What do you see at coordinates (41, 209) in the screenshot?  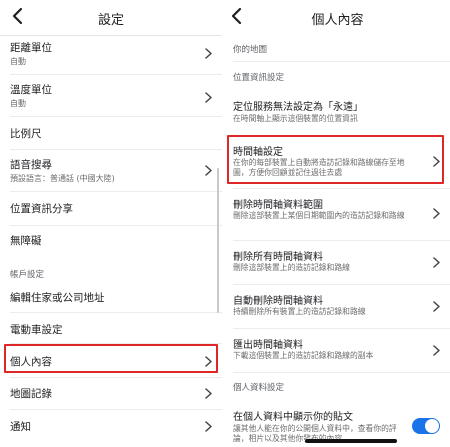 I see `item-label: 位置資訊分享` at bounding box center [41, 209].